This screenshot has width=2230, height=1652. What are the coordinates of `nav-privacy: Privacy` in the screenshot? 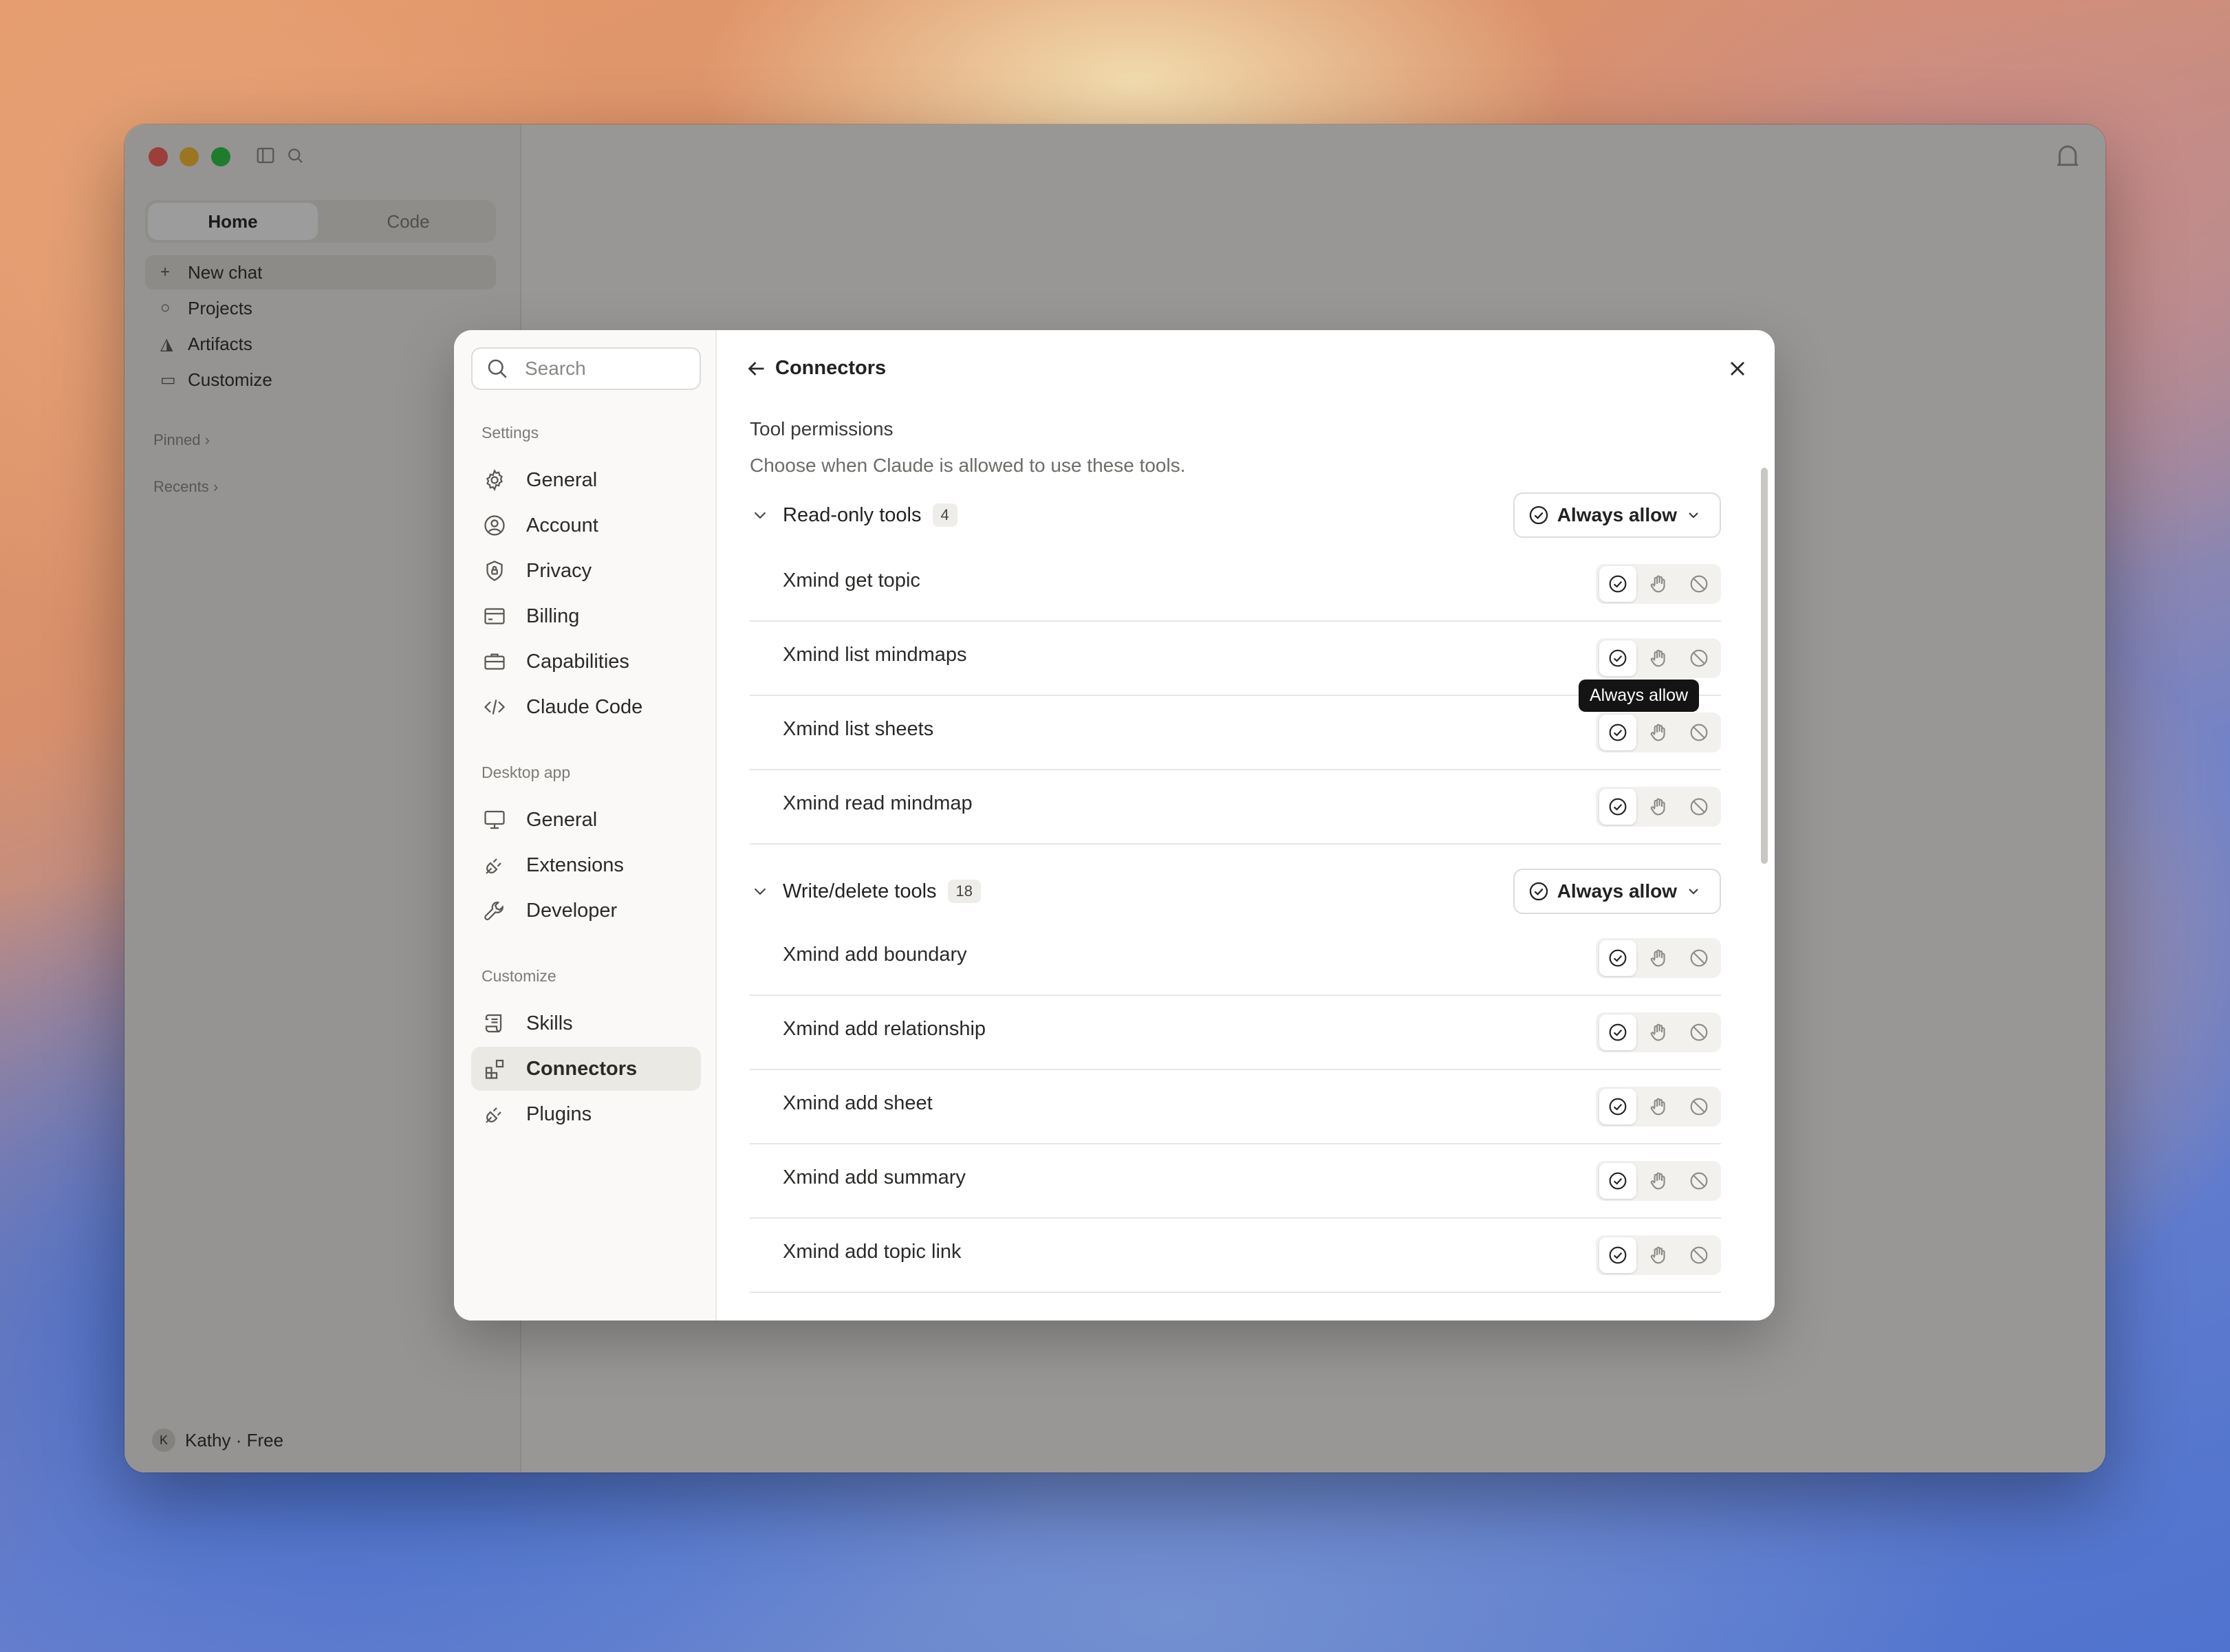 It's located at (586, 571).